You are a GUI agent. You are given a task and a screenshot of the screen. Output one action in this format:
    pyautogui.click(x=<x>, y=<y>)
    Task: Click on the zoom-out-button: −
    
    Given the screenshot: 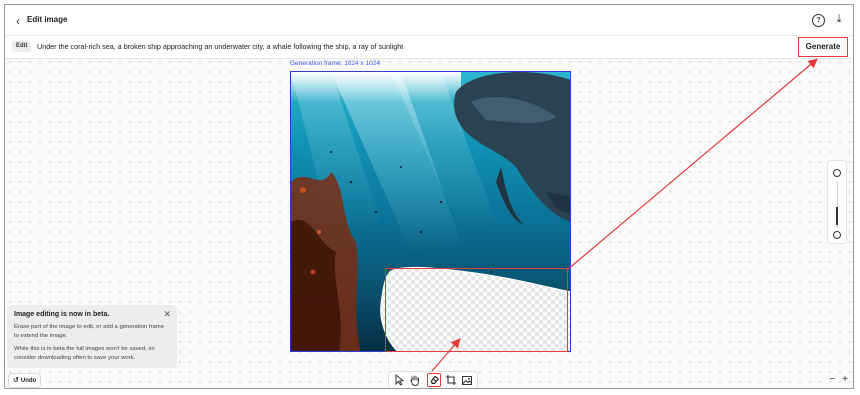 What is the action you would take?
    pyautogui.click(x=832, y=380)
    